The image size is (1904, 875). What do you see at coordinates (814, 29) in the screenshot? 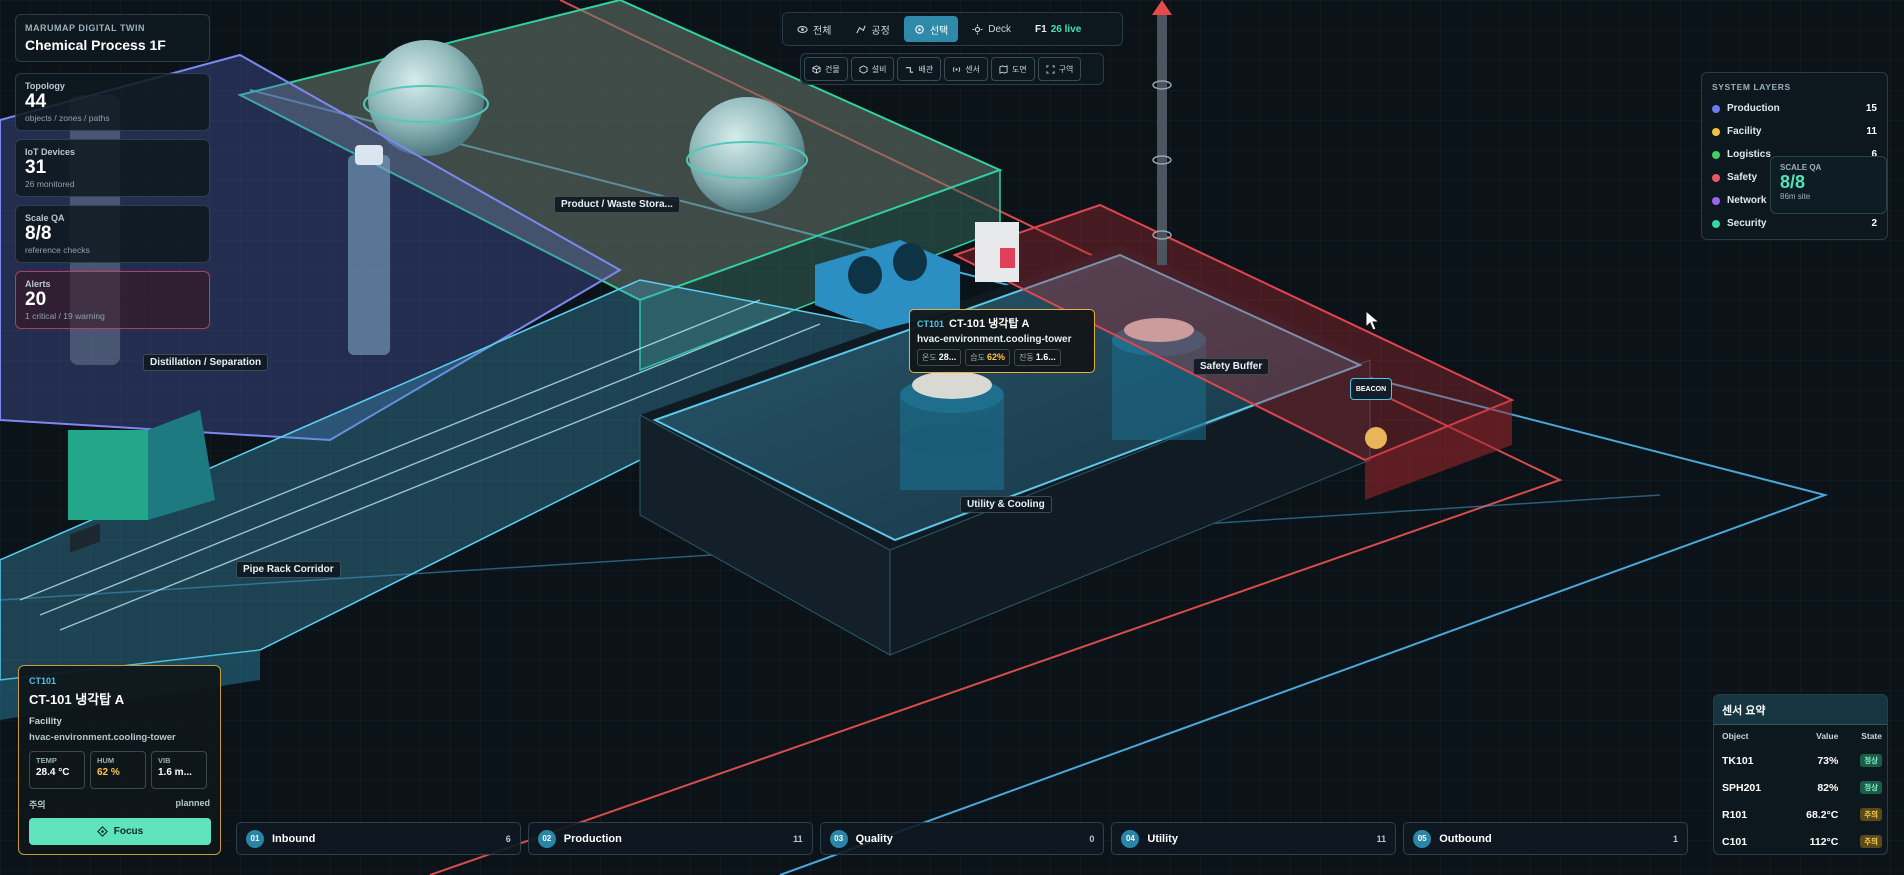
I see `view-all-button: 전체` at bounding box center [814, 29].